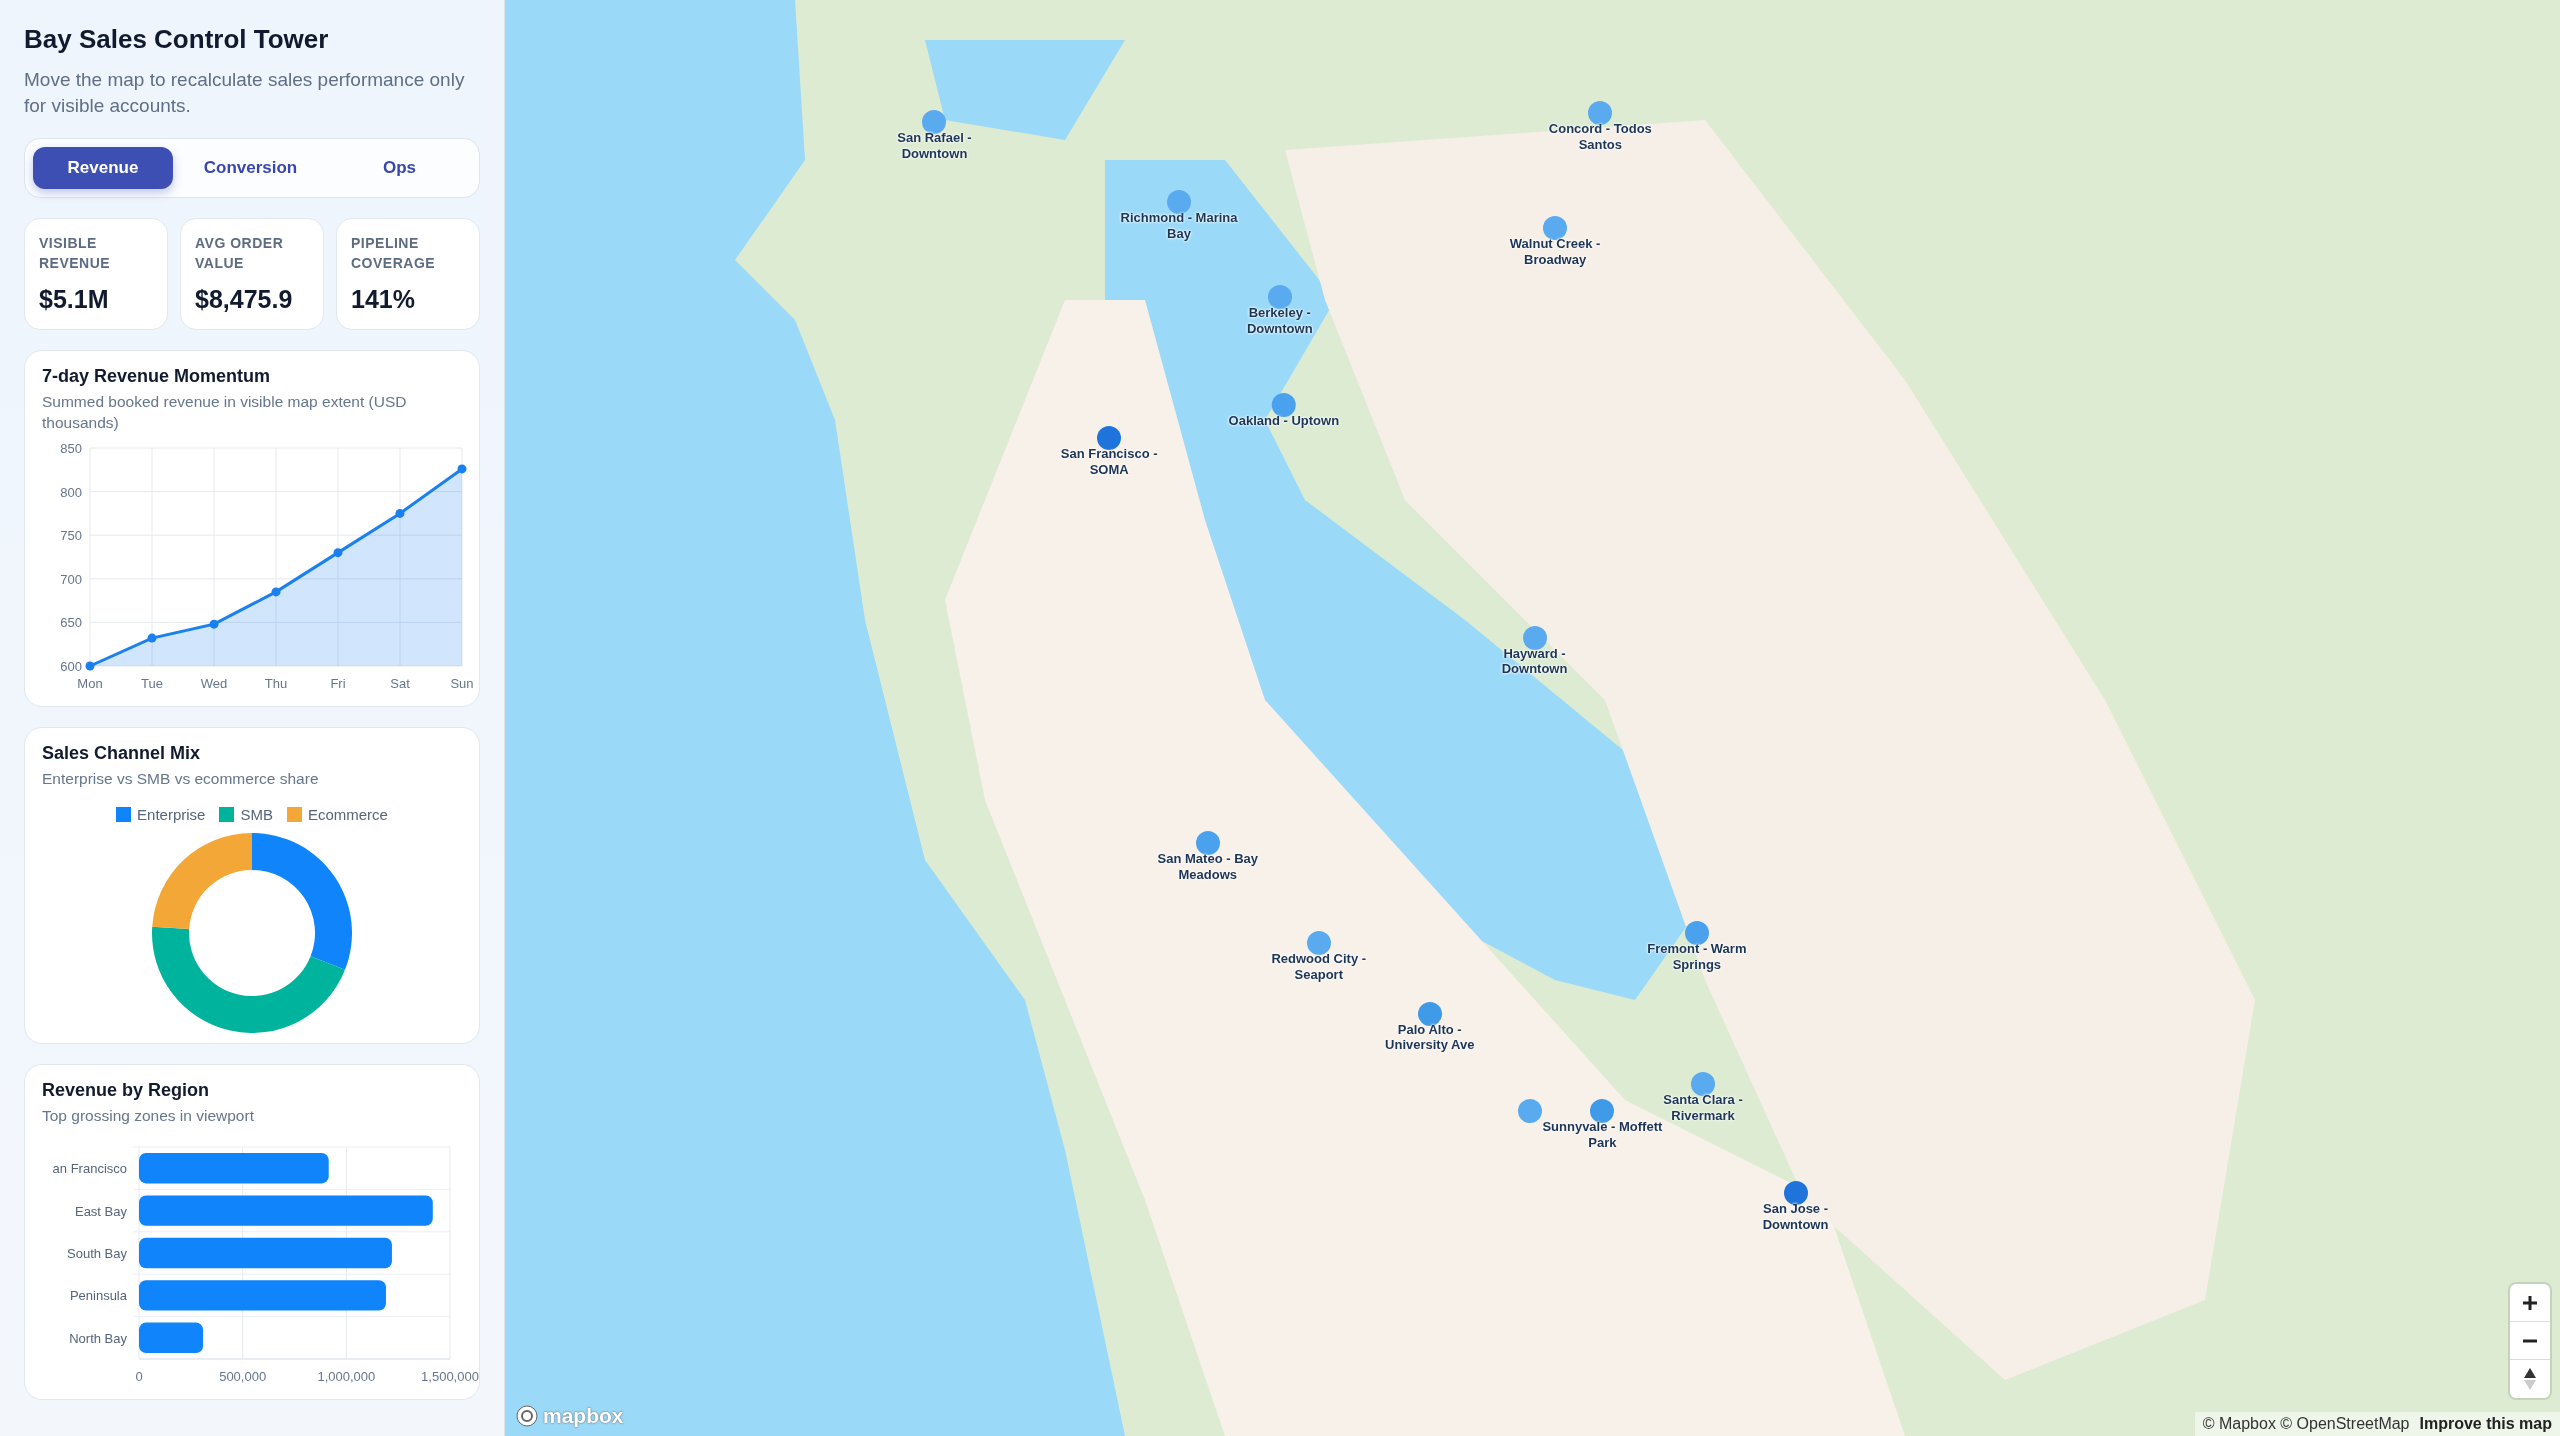 This screenshot has width=2560, height=1436. What do you see at coordinates (98, 1296) in the screenshot?
I see `axis-tick-label: Peninsula` at bounding box center [98, 1296].